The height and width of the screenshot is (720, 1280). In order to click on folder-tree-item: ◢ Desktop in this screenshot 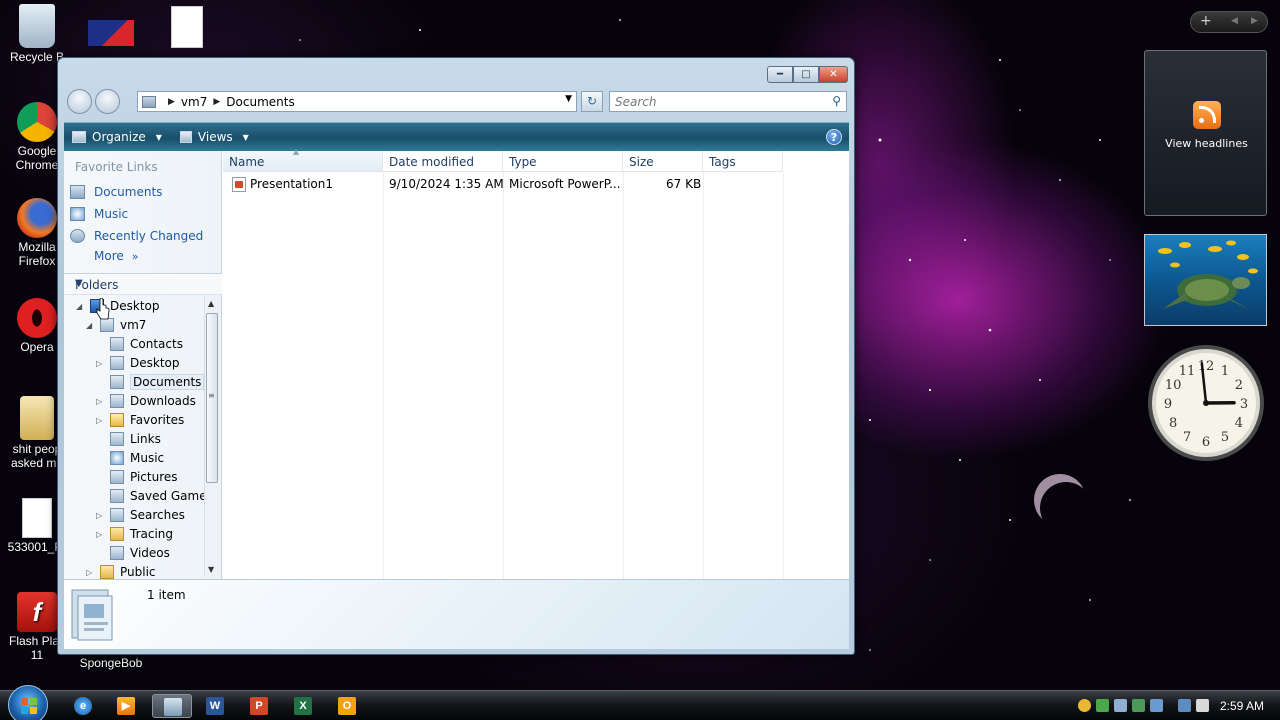, I will do `click(118, 306)`.